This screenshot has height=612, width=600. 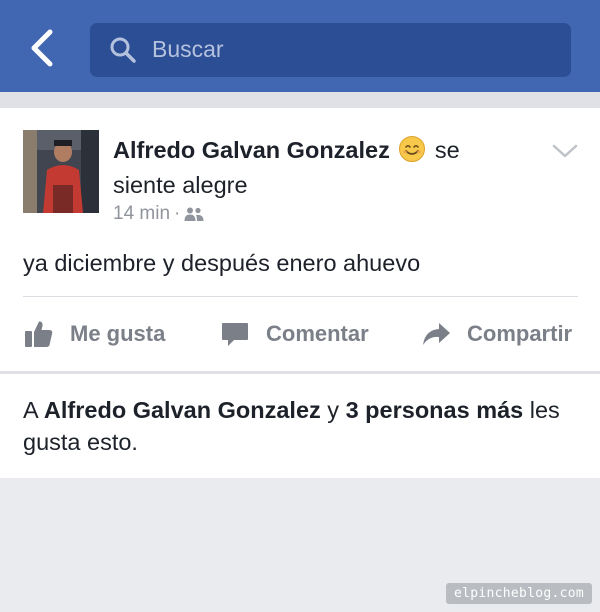 I want to click on share-button: Compartir, so click(x=496, y=334).